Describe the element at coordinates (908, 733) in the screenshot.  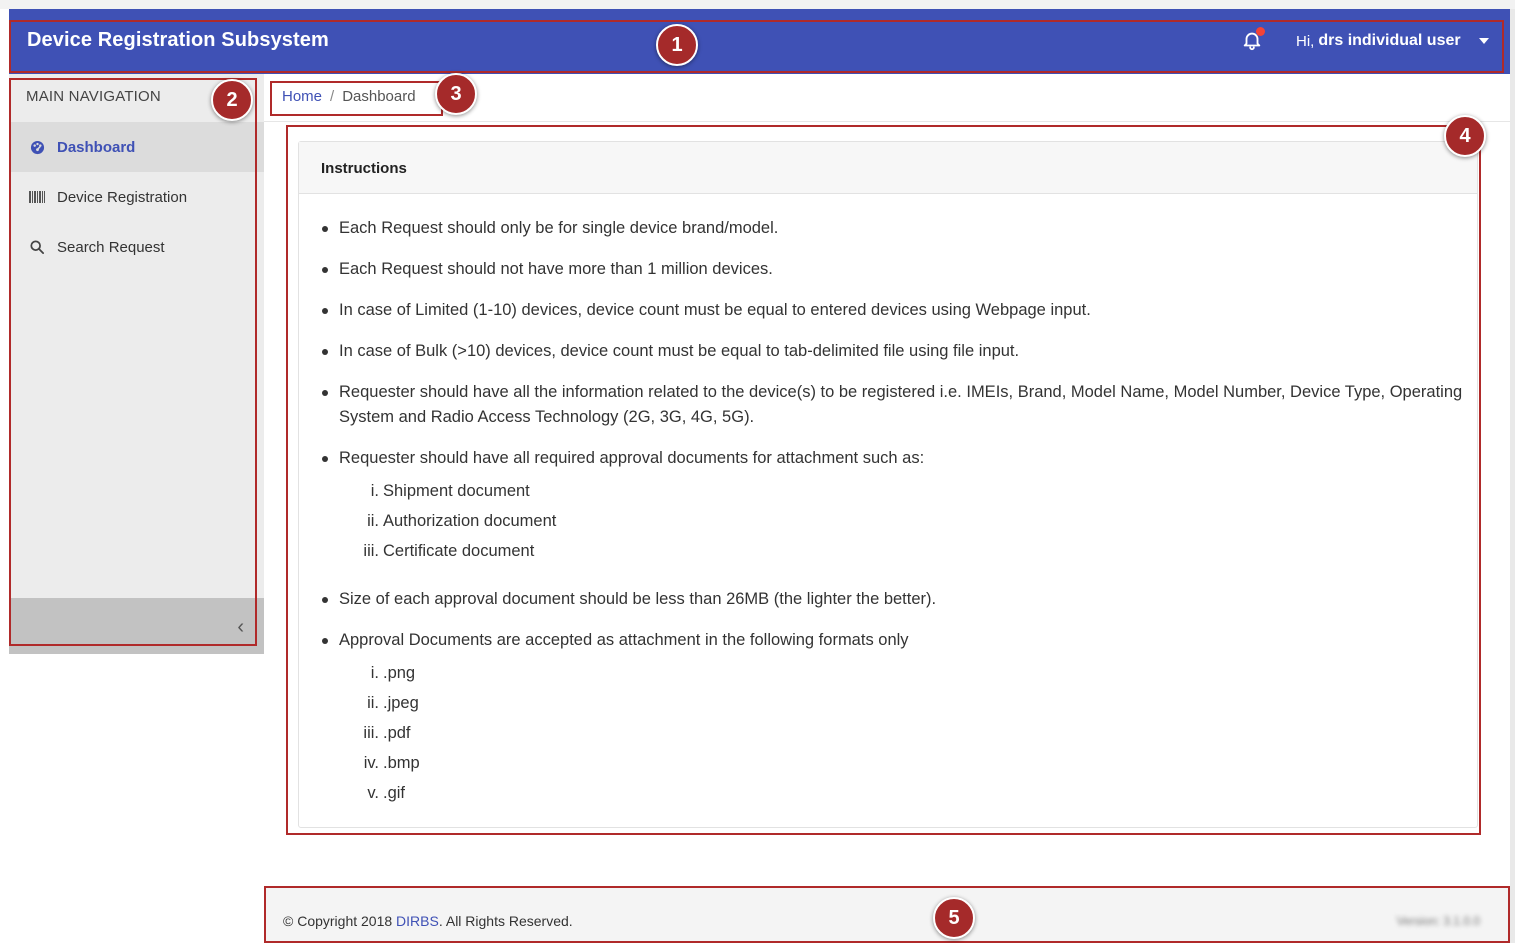
I see `formats-list: i. .png ii. .jpeg iii. .pdf iv. .bmp v. .gif` at that location.